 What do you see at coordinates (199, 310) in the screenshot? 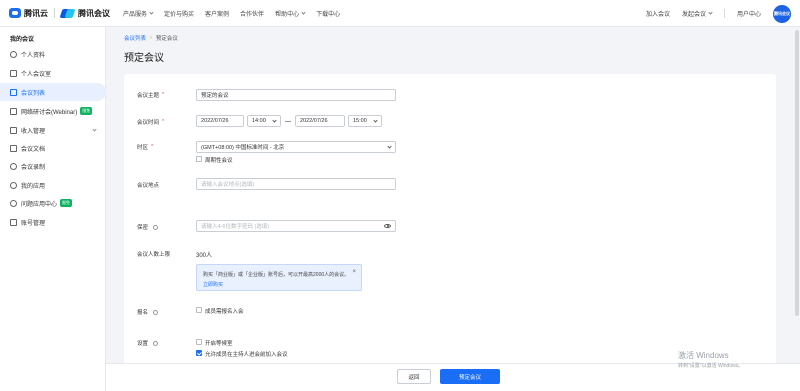
I see `registration-checkbox` at bounding box center [199, 310].